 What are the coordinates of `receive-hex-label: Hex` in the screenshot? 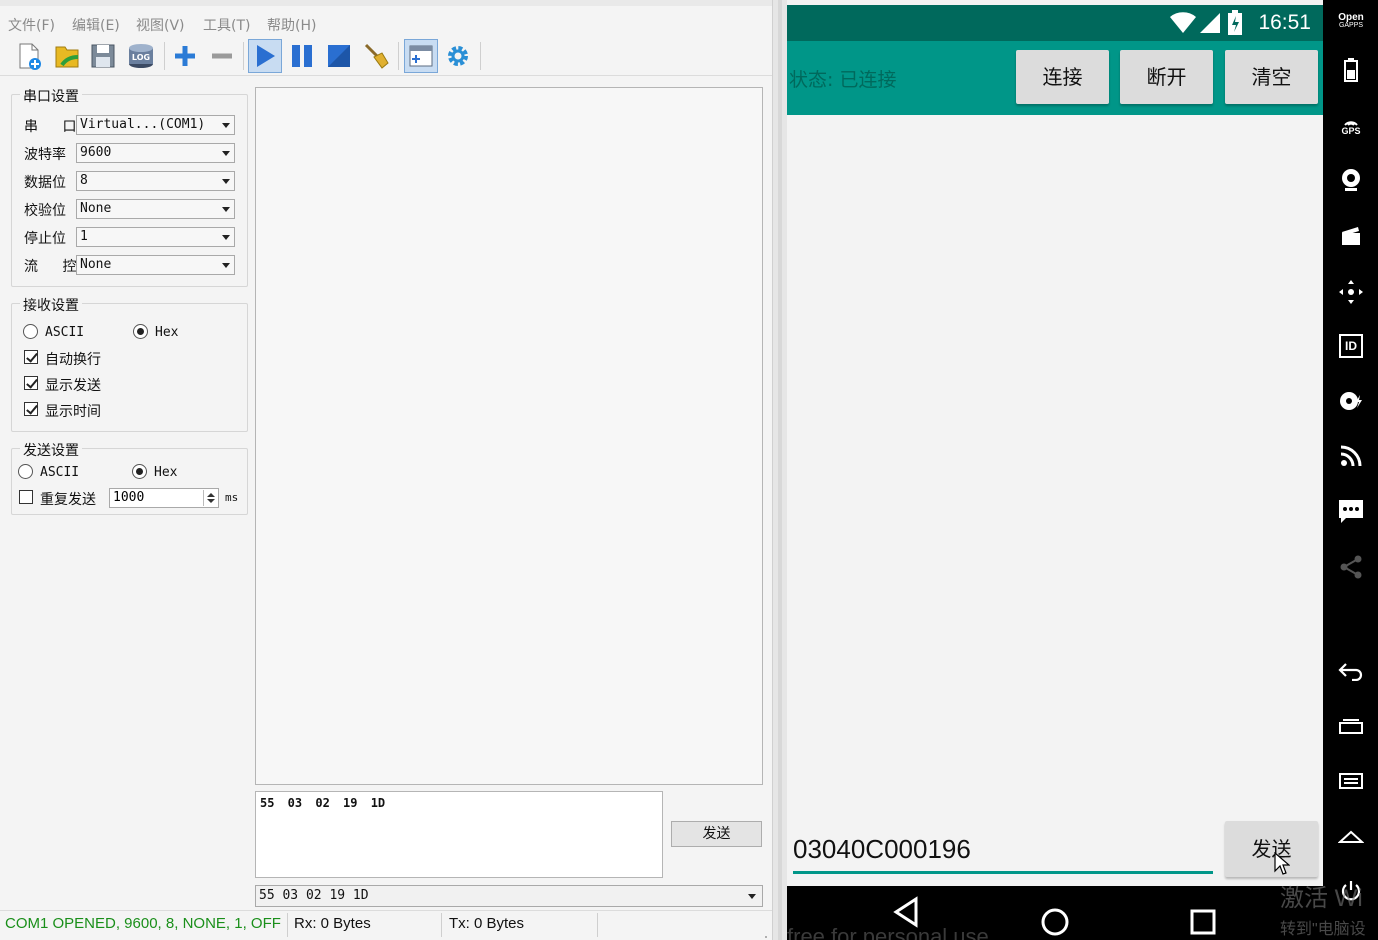 It's located at (167, 332).